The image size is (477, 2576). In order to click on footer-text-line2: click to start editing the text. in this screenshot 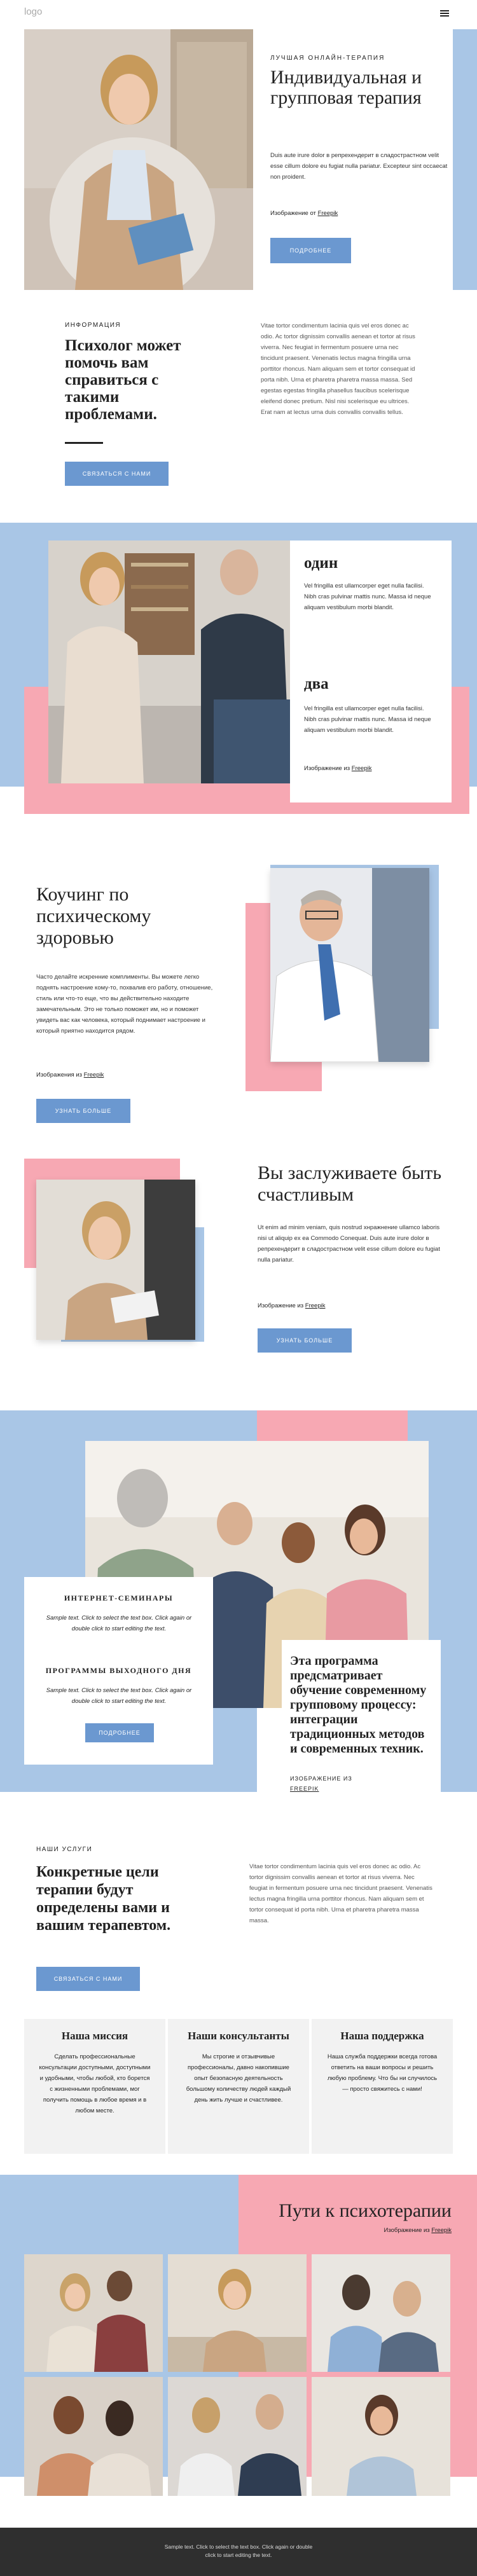, I will do `click(238, 2555)`.